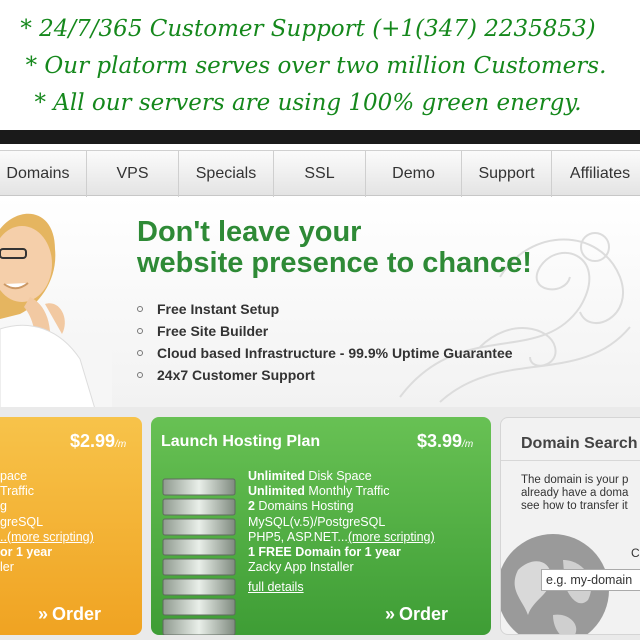  Describe the element at coordinates (324, 552) in the screenshot. I see `spec-line: 1 FREE Domain for 1 year` at that location.